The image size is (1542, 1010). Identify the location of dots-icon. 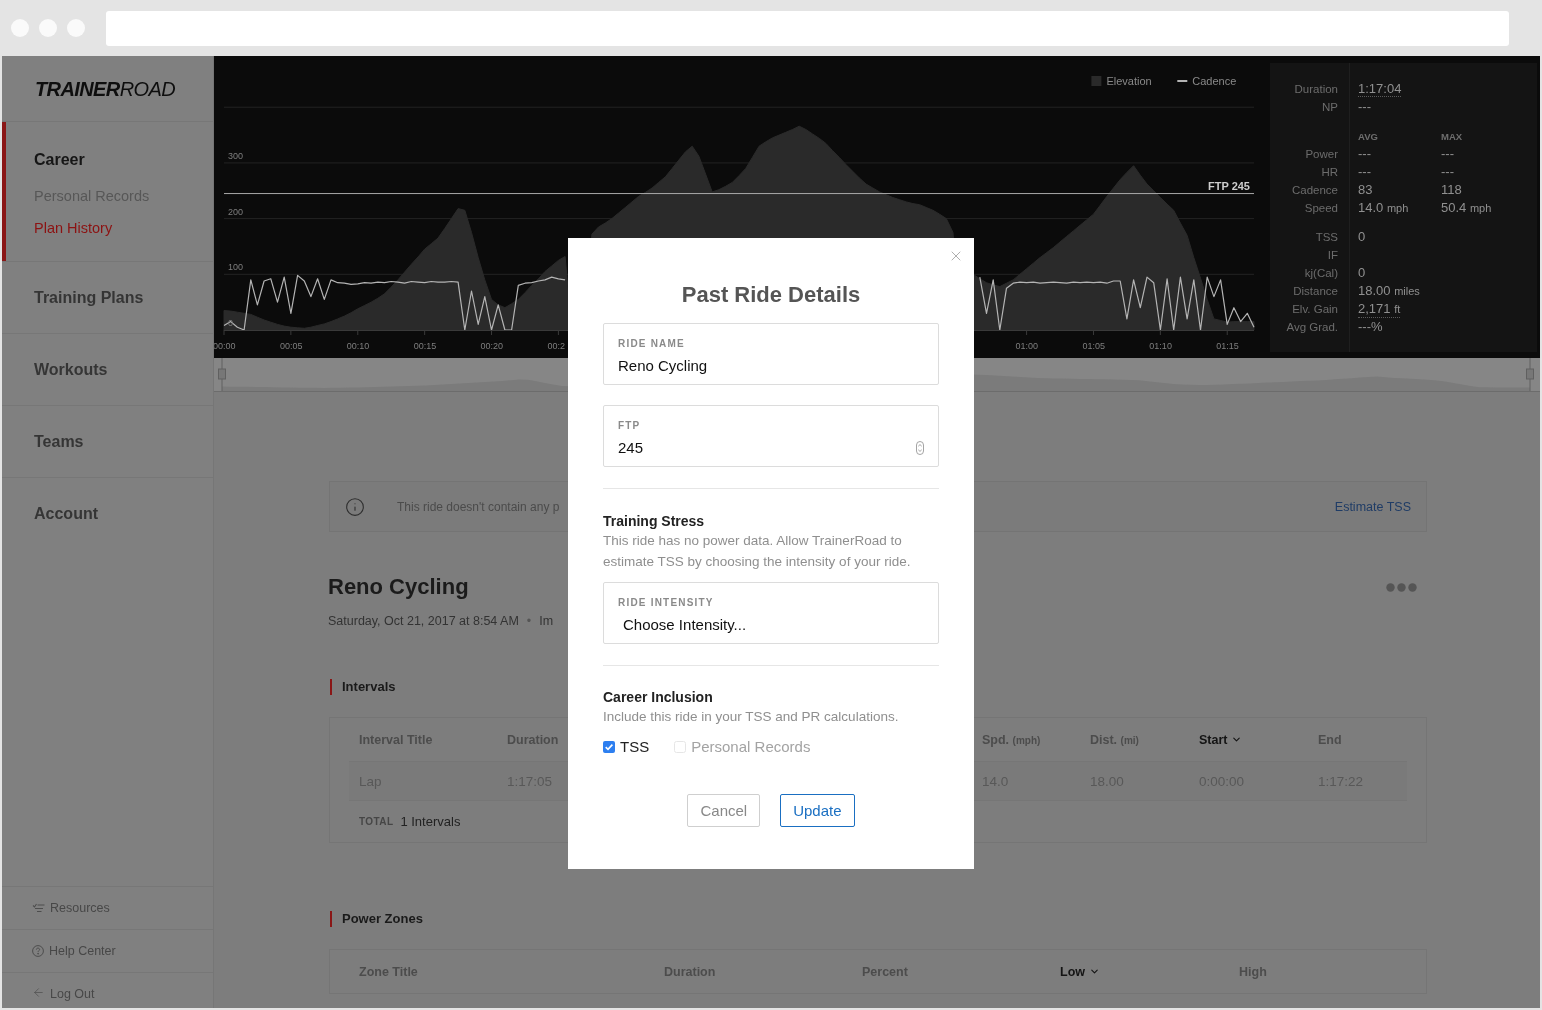
(1401, 587).